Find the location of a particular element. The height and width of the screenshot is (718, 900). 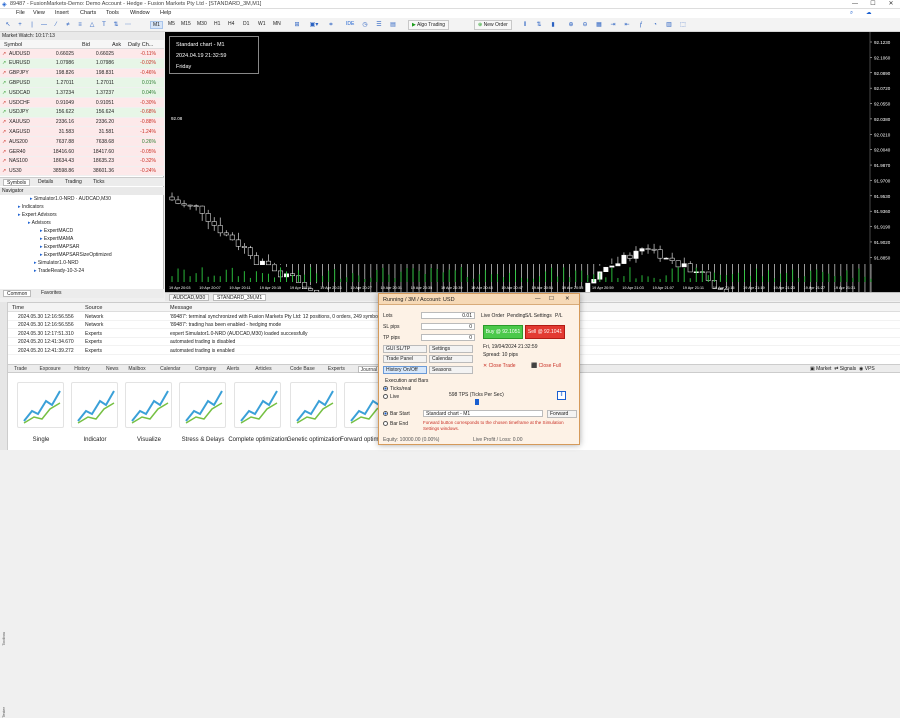

column-time: Time is located at coordinates (18, 308).